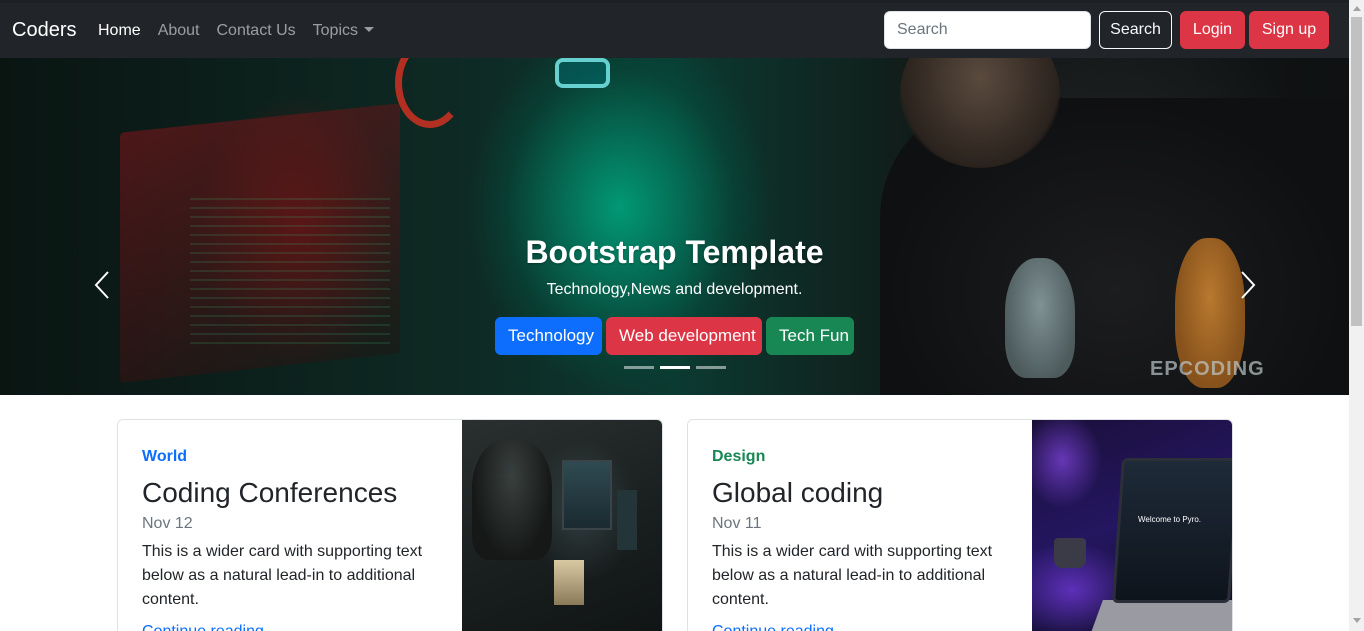  Describe the element at coordinates (798, 492) in the screenshot. I see `card-title: Global coding` at that location.